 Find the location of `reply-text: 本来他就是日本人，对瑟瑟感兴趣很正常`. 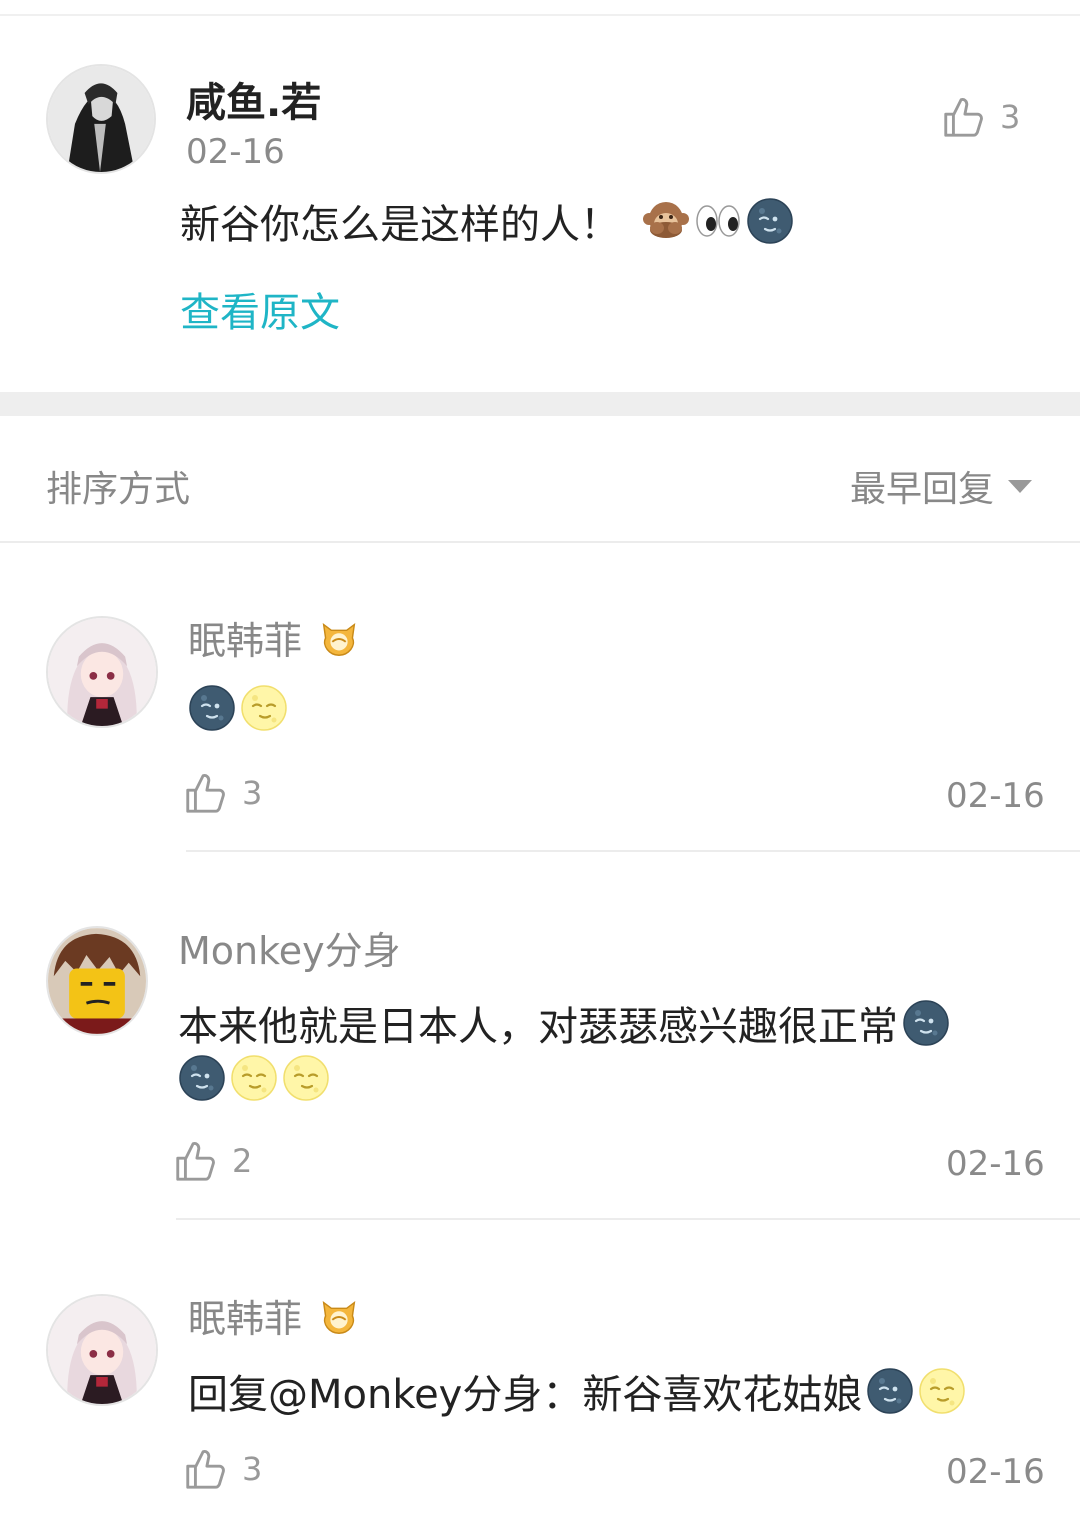

reply-text: 本来他就是日本人，对瑟瑟感兴趣很正常 is located at coordinates (564, 1023).